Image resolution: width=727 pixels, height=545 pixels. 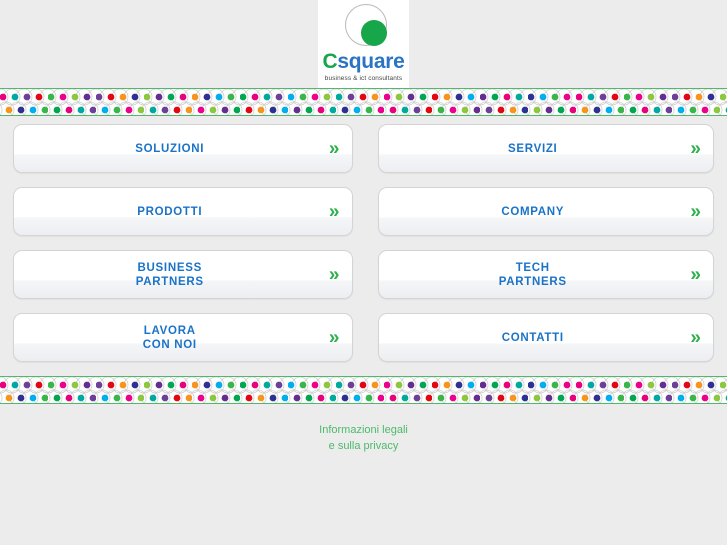 I want to click on menu-button-prodotti: PRODOTTI », so click(x=183, y=211).